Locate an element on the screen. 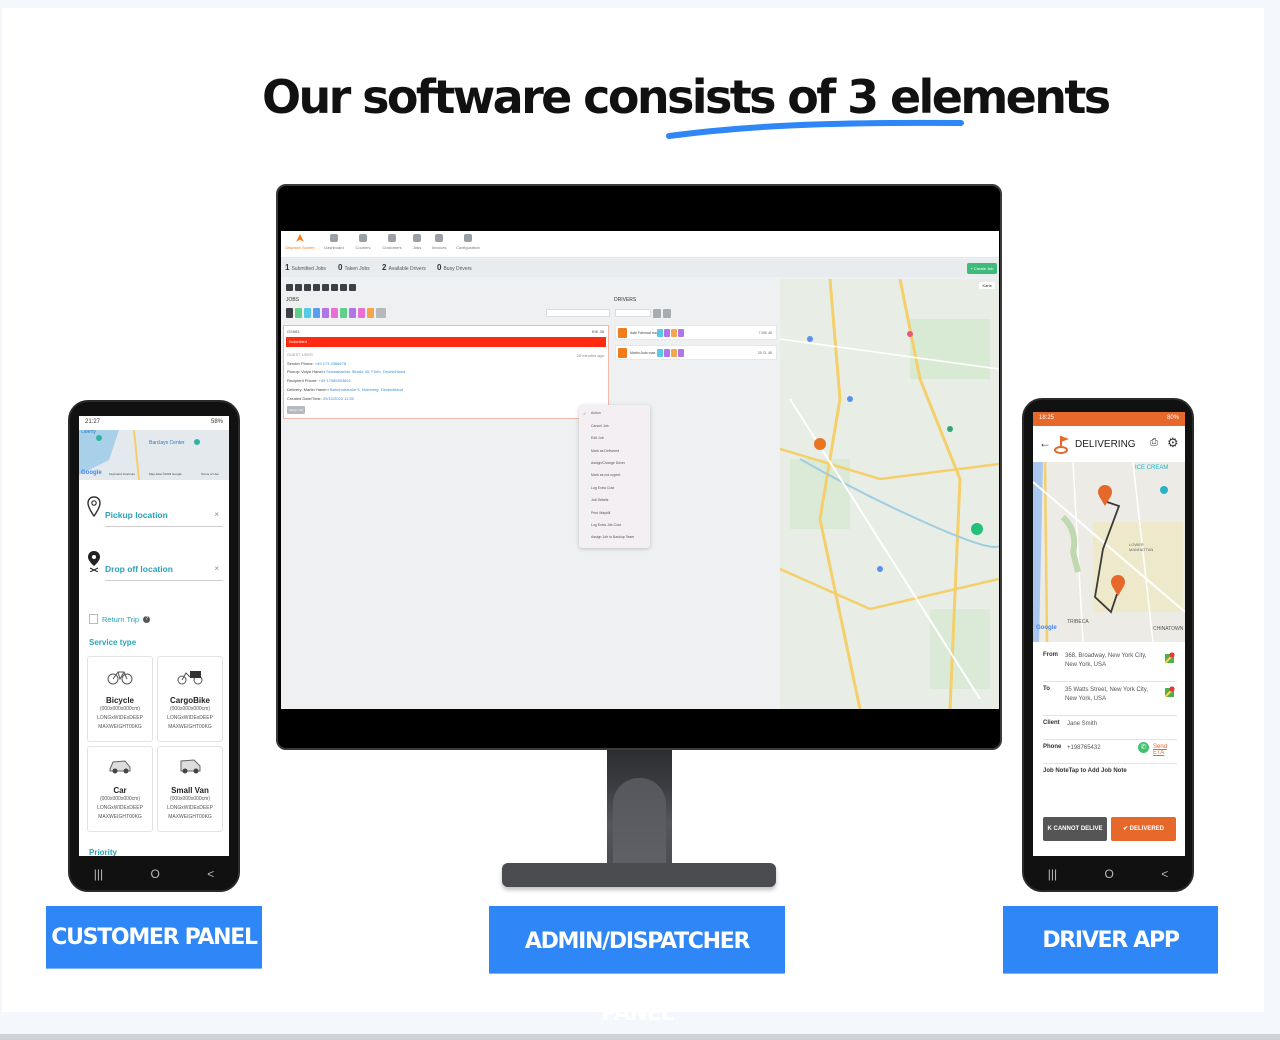 This screenshot has width=1280, height=1040. delivered-button: ✔ DELIVERED is located at coordinates (1143, 829).